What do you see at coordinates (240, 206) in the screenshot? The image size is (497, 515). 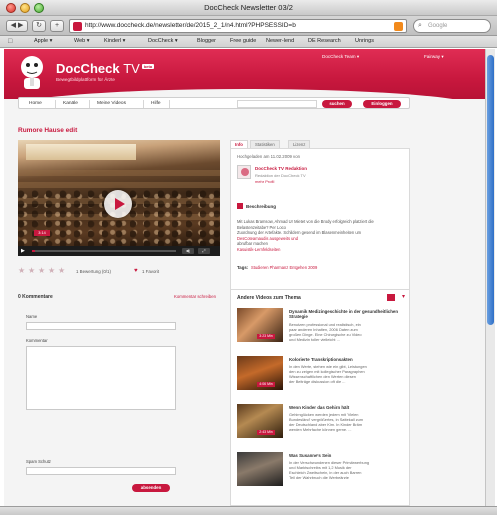 I see `description-icon` at bounding box center [240, 206].